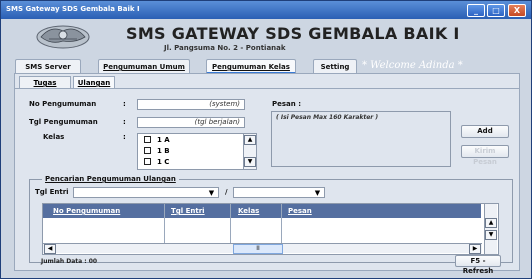 The width and height of the screenshot is (532, 279). I want to click on scroll-left-icon: ◀, so click(50, 249).